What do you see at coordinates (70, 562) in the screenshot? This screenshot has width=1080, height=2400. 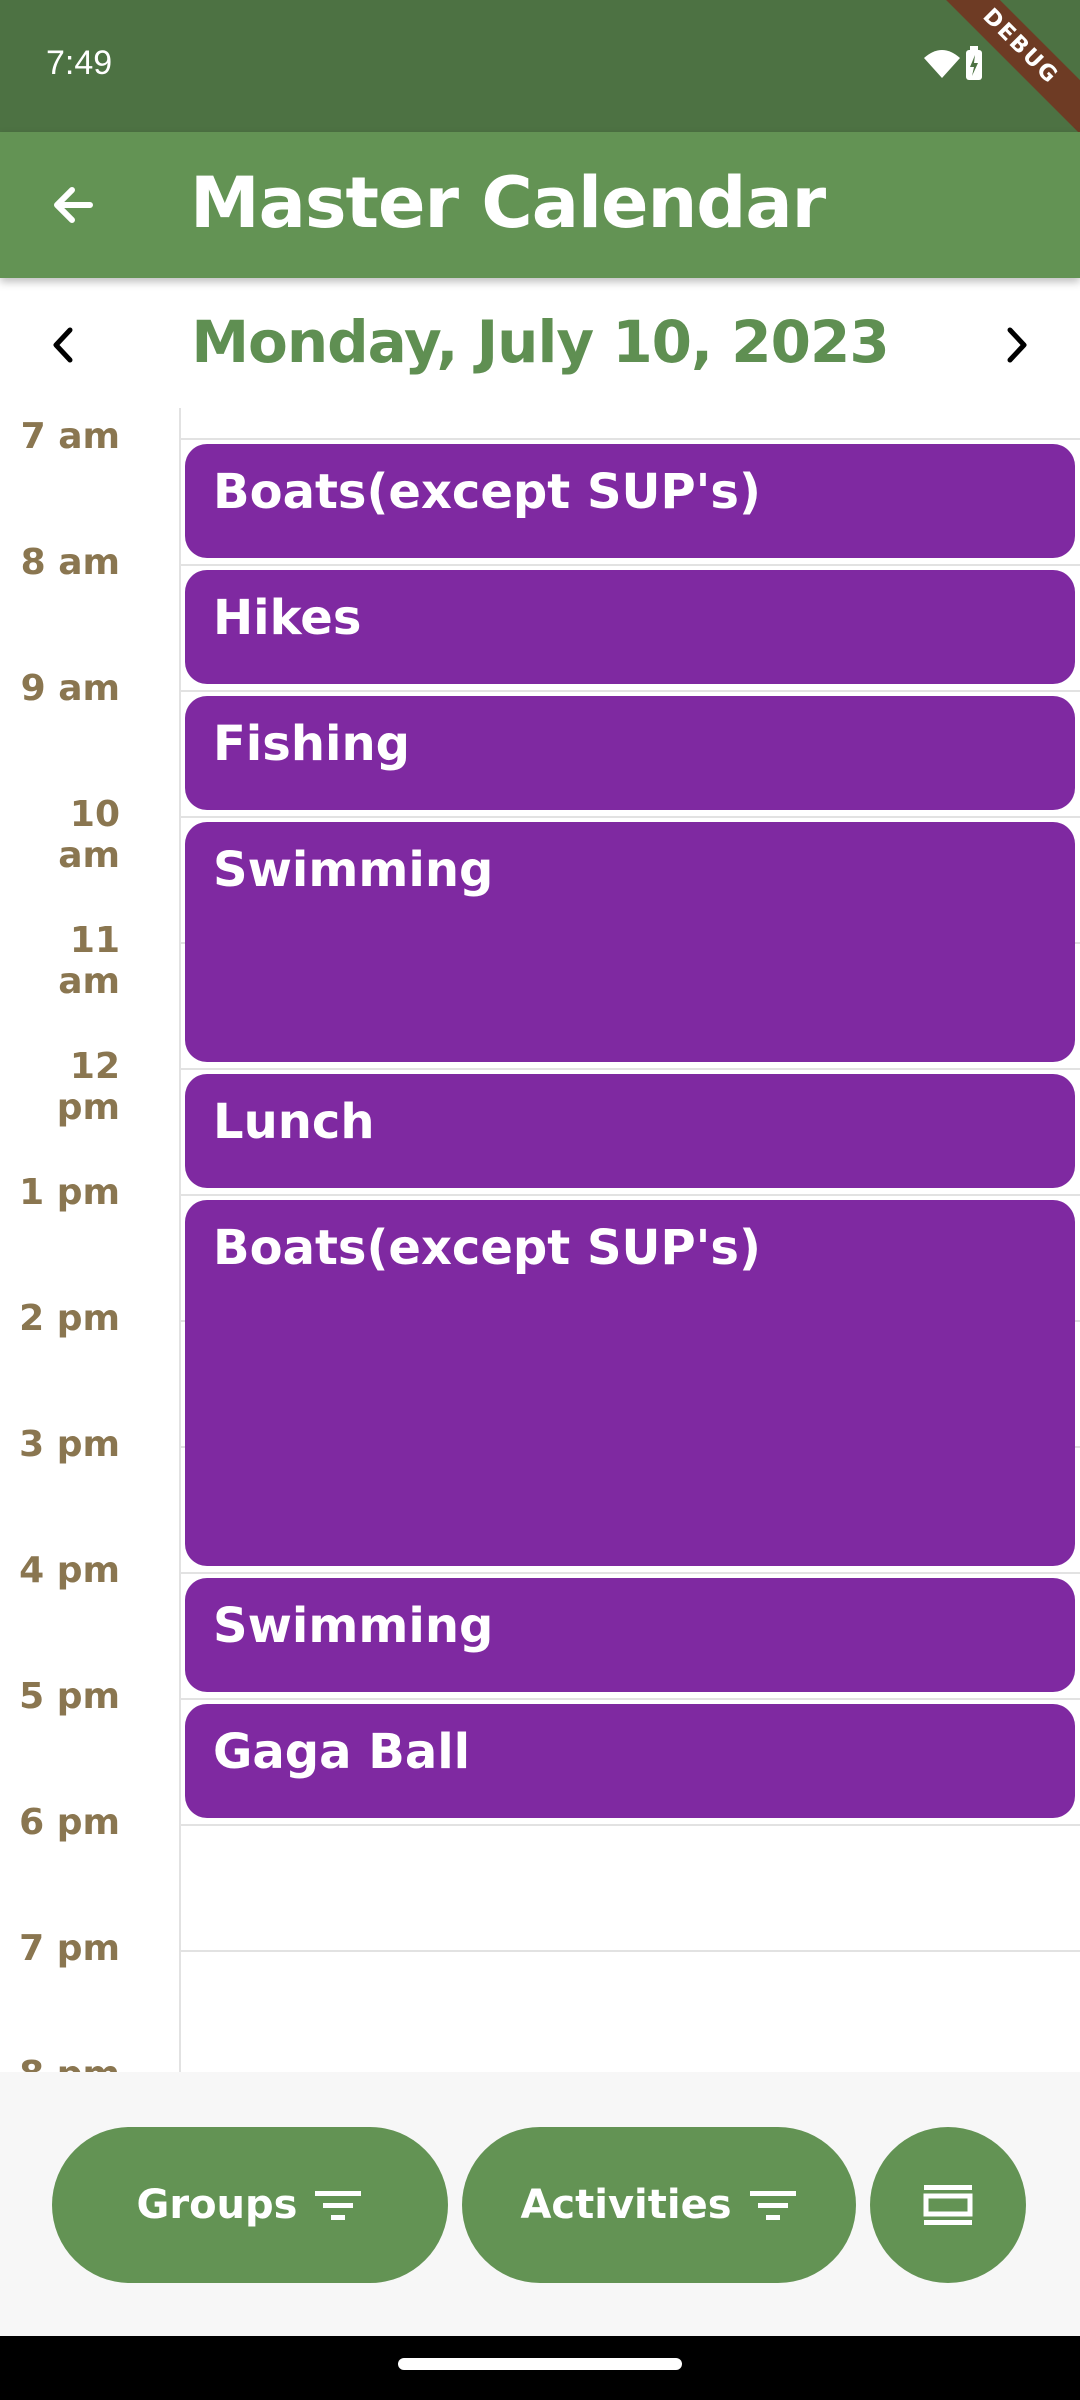 I see `hour-label: 8 am` at bounding box center [70, 562].